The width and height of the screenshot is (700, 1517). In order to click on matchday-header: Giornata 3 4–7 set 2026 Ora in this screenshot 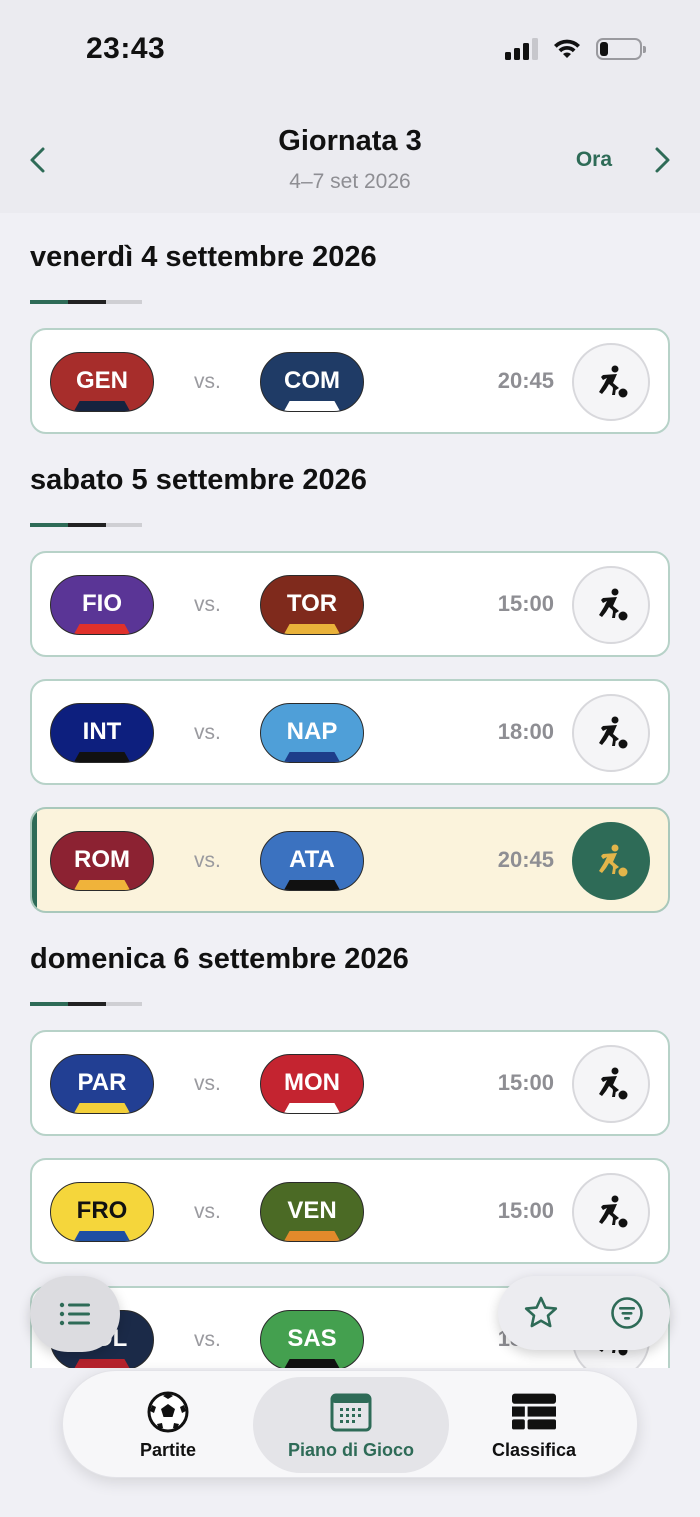, I will do `click(350, 159)`.